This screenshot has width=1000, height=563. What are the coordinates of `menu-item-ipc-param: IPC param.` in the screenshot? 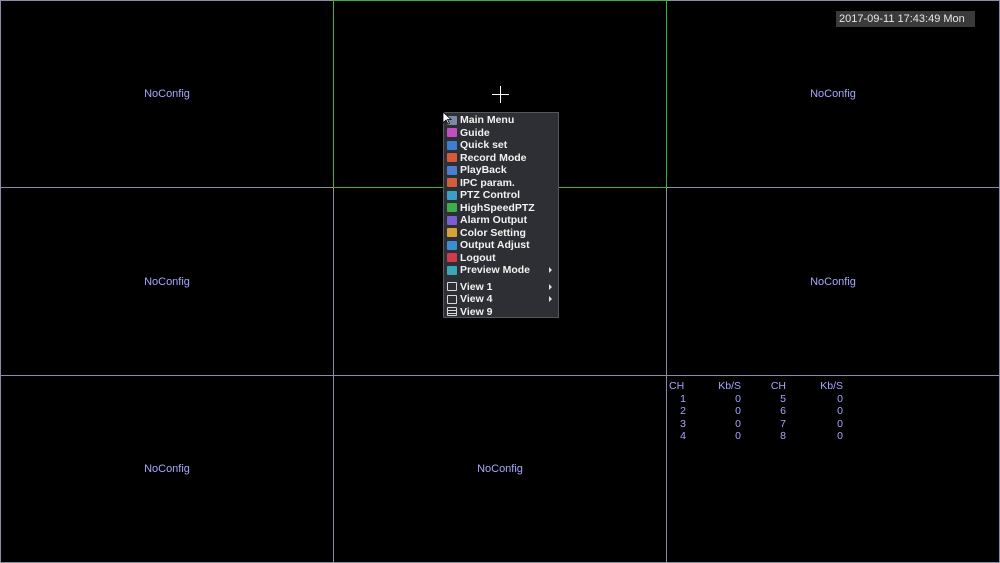 It's located at (501, 183).